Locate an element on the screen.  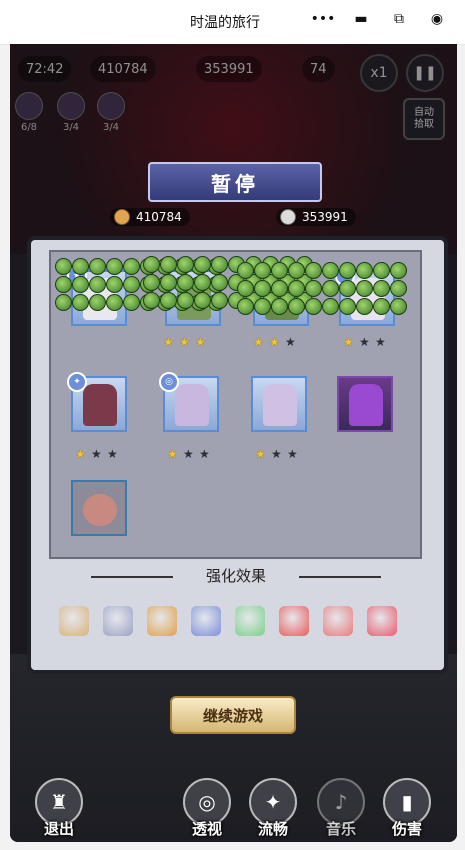
continue-label: 继续游戏 is located at coordinates (232, 715).